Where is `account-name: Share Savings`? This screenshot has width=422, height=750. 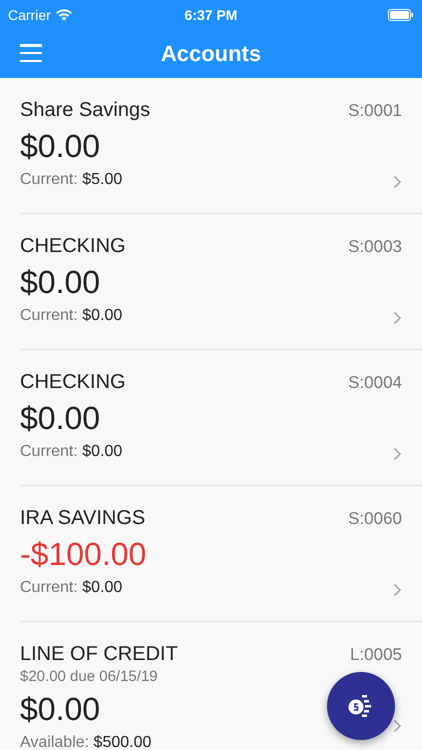 account-name: Share Savings is located at coordinates (86, 110).